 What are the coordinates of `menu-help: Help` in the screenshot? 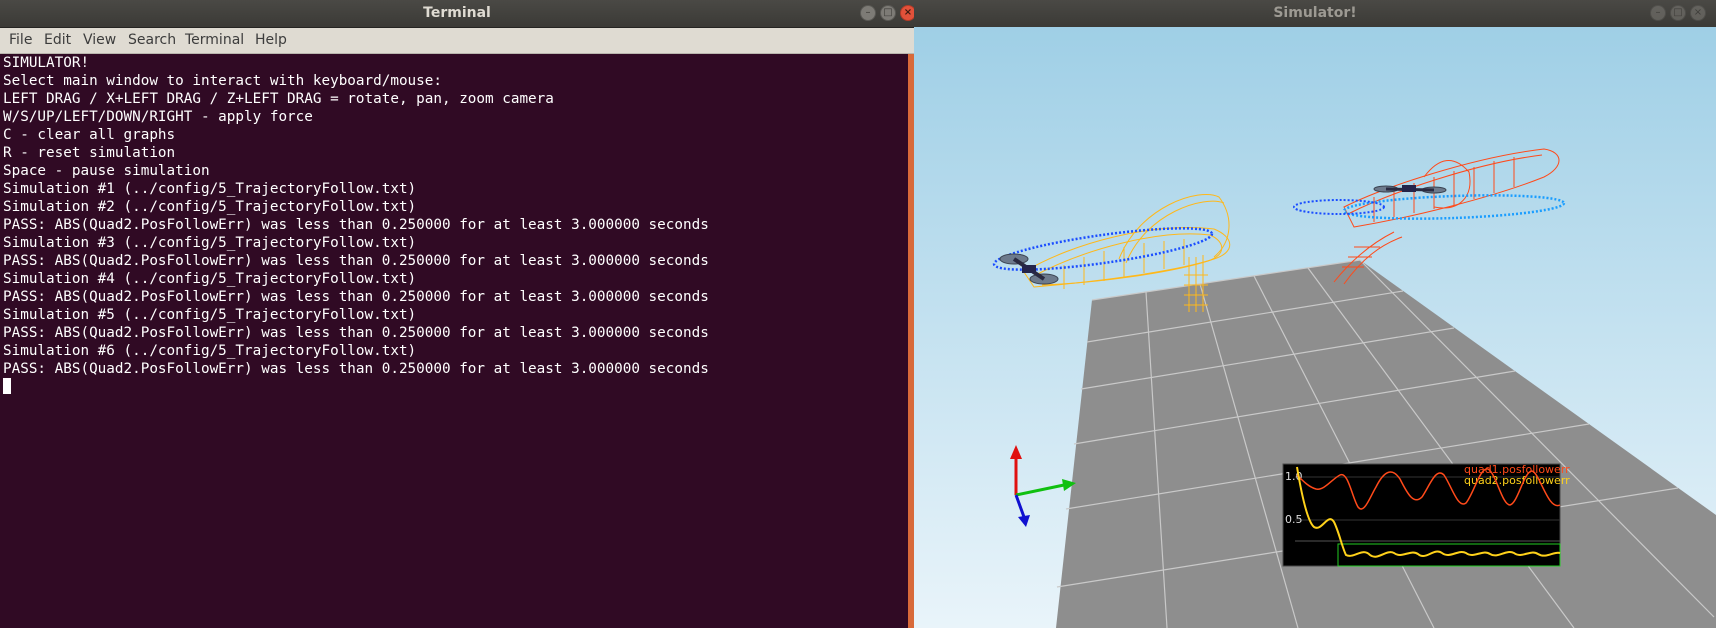 It's located at (271, 40).